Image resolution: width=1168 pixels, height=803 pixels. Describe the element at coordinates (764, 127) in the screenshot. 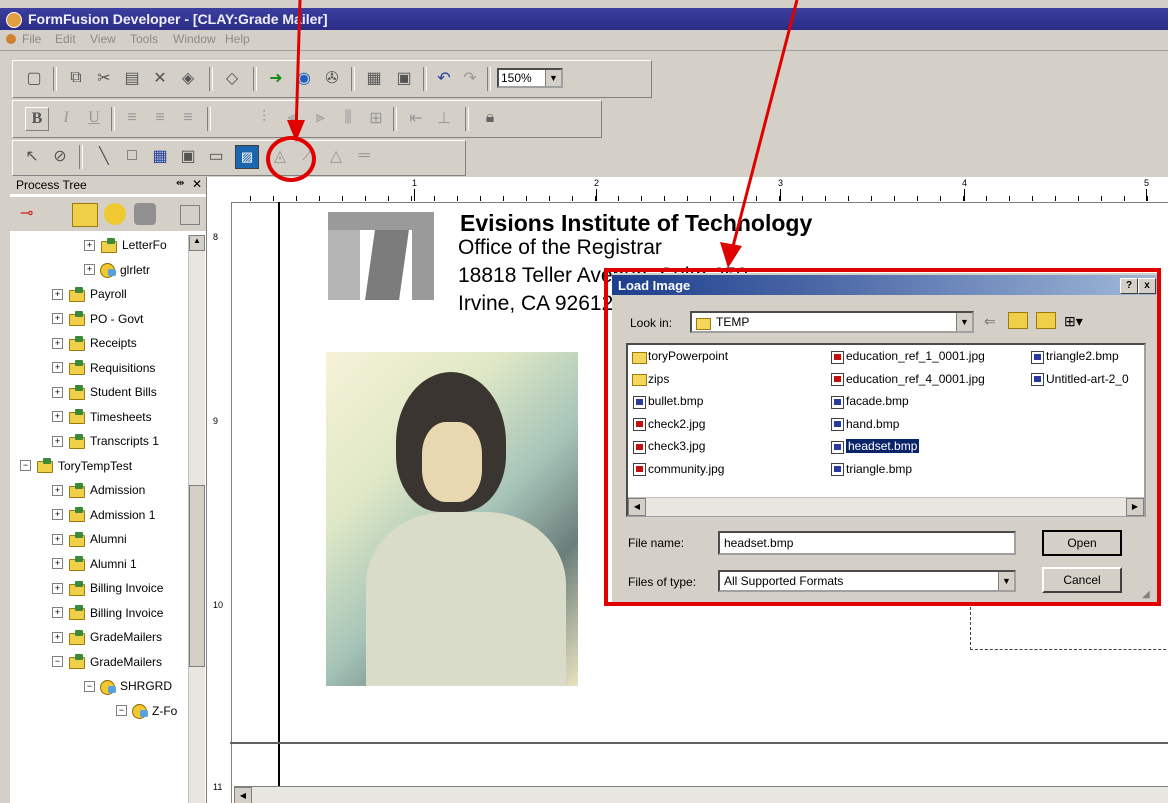

I see `arrow-to-dialog` at that location.